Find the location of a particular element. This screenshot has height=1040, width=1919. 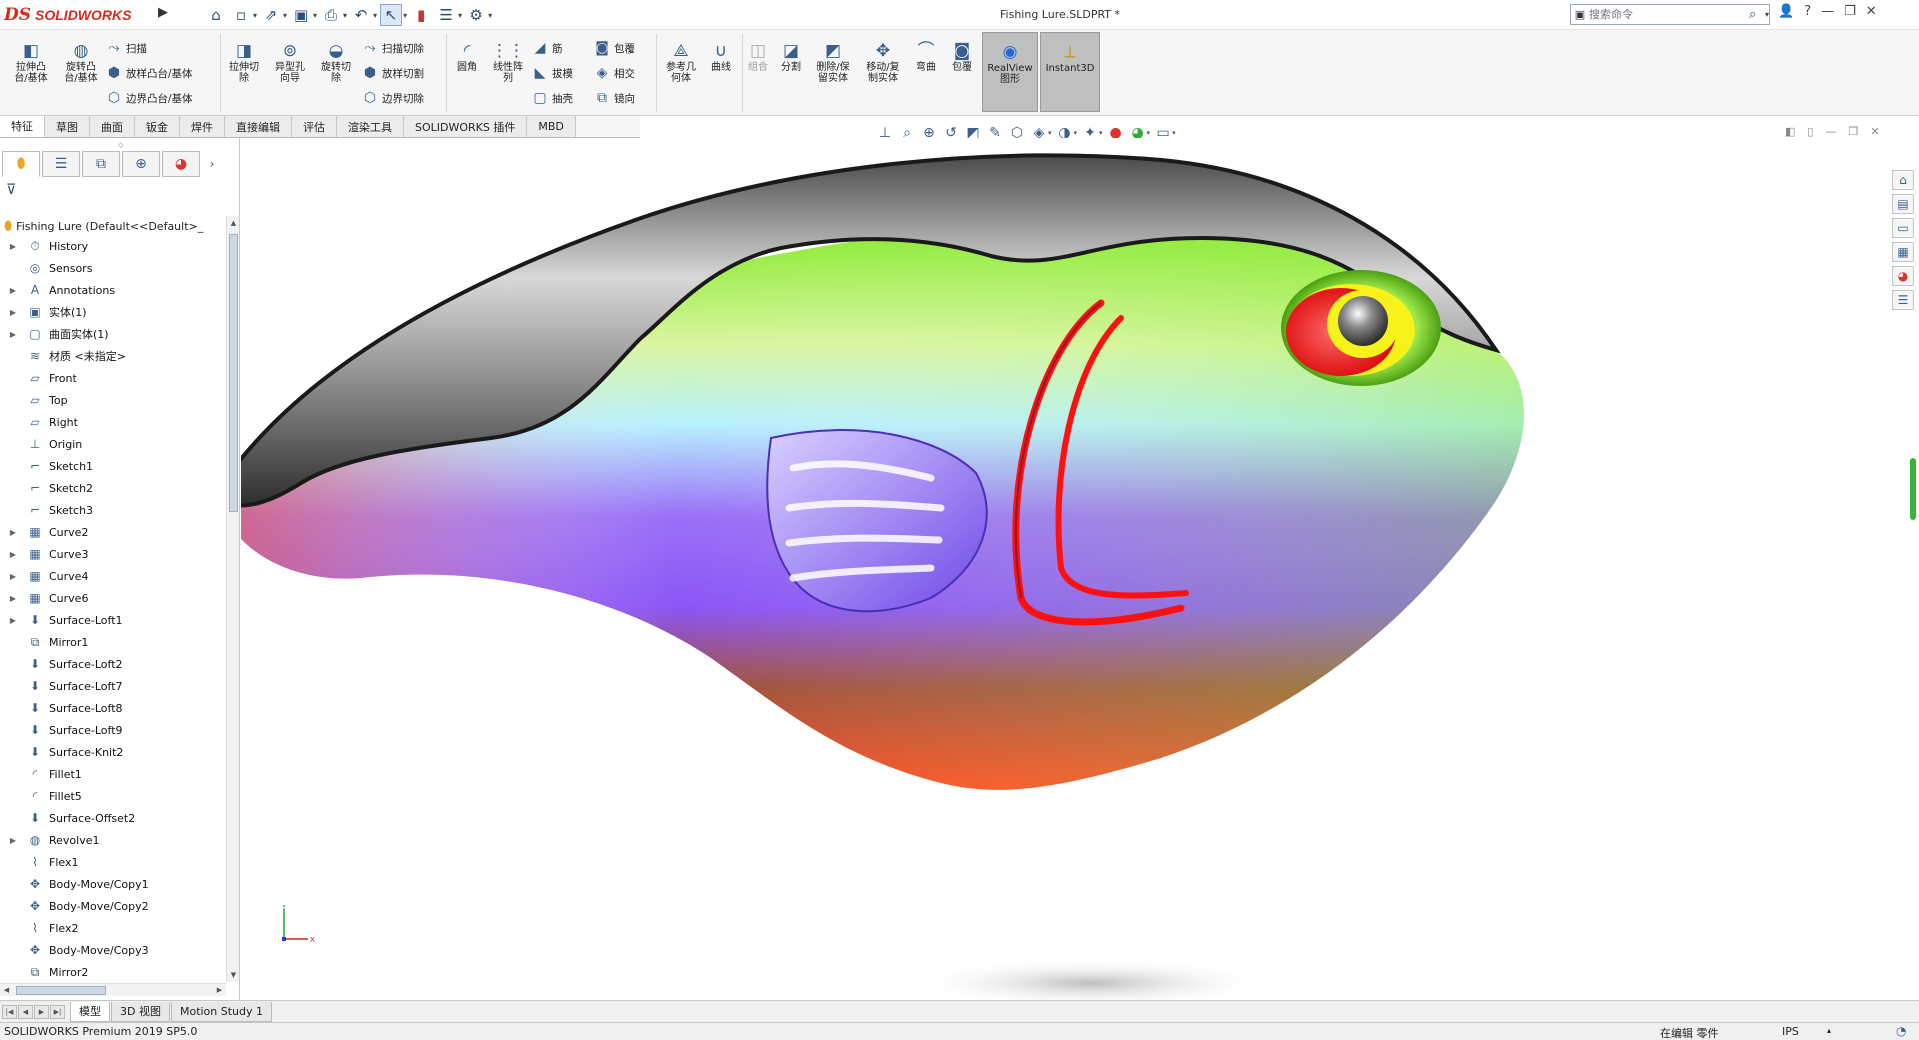

tree-node: ⌇ Flex1 is located at coordinates (113, 862).